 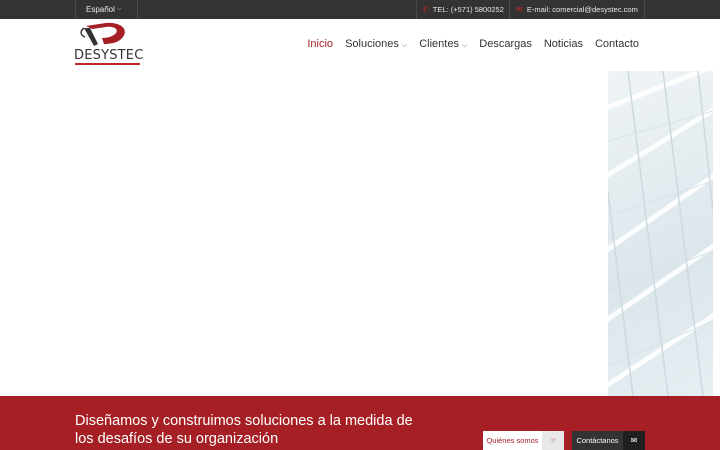 I want to click on nav-item-inicio: Inicio, so click(x=320, y=44).